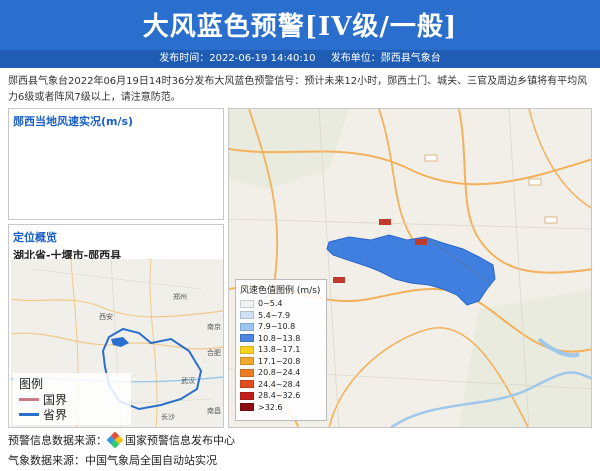 The height and width of the screenshot is (471, 600). What do you see at coordinates (277, 327) in the screenshot?
I see `legend-range: 7.9~10.8` at bounding box center [277, 327].